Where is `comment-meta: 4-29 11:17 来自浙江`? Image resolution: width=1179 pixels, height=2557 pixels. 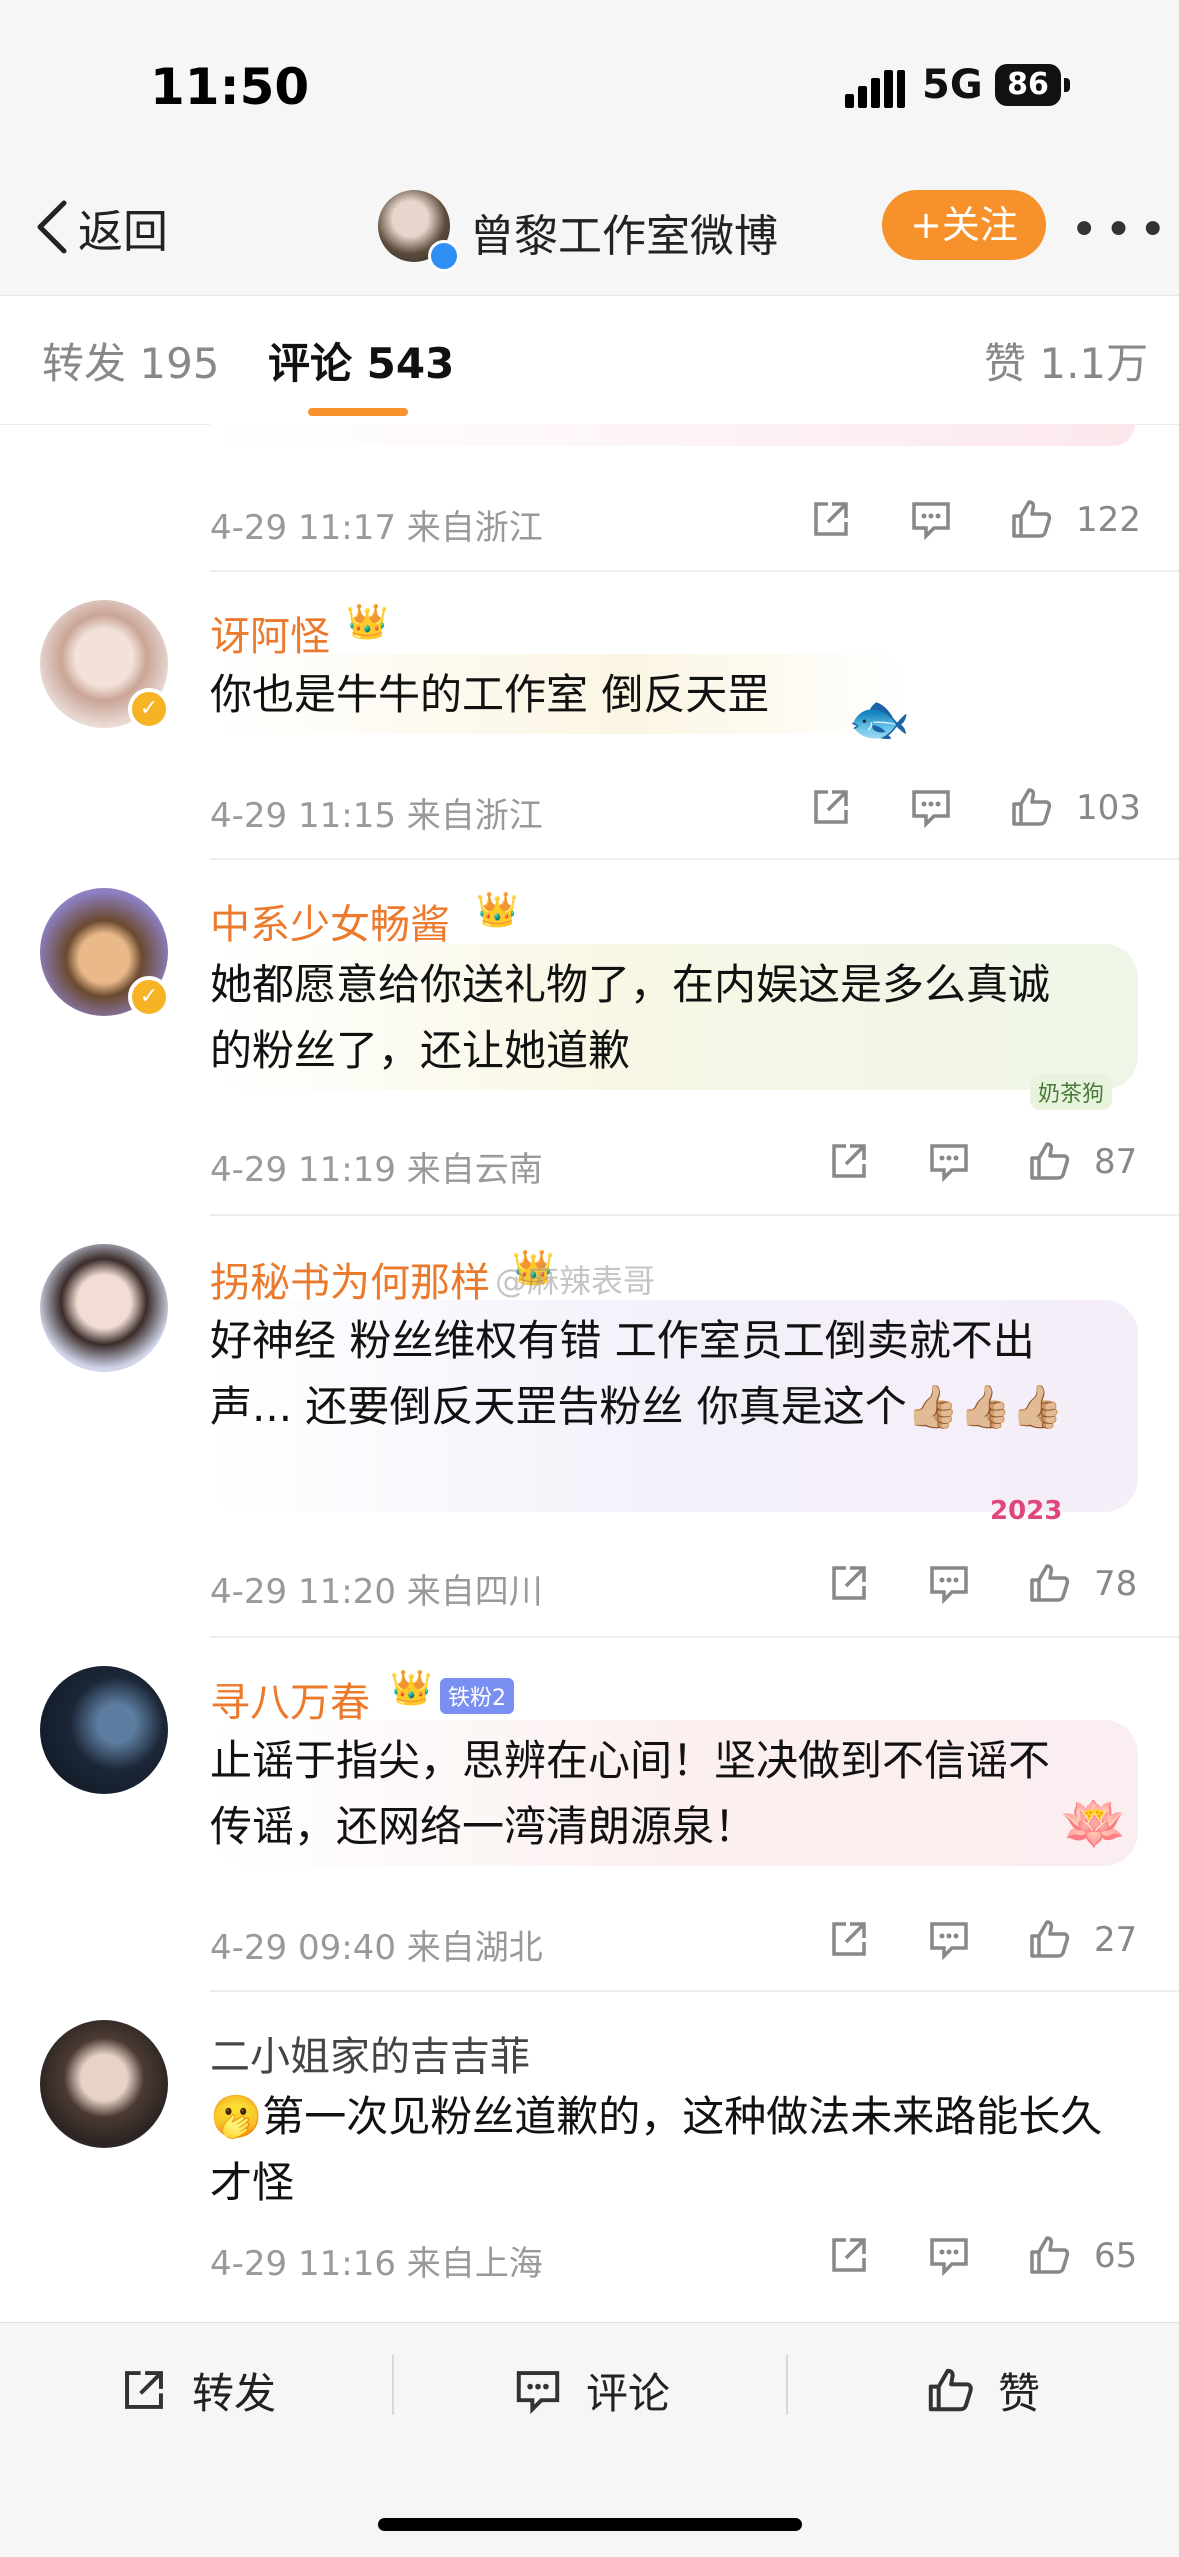
comment-meta: 4-29 11:17 来自浙江 is located at coordinates (376, 528).